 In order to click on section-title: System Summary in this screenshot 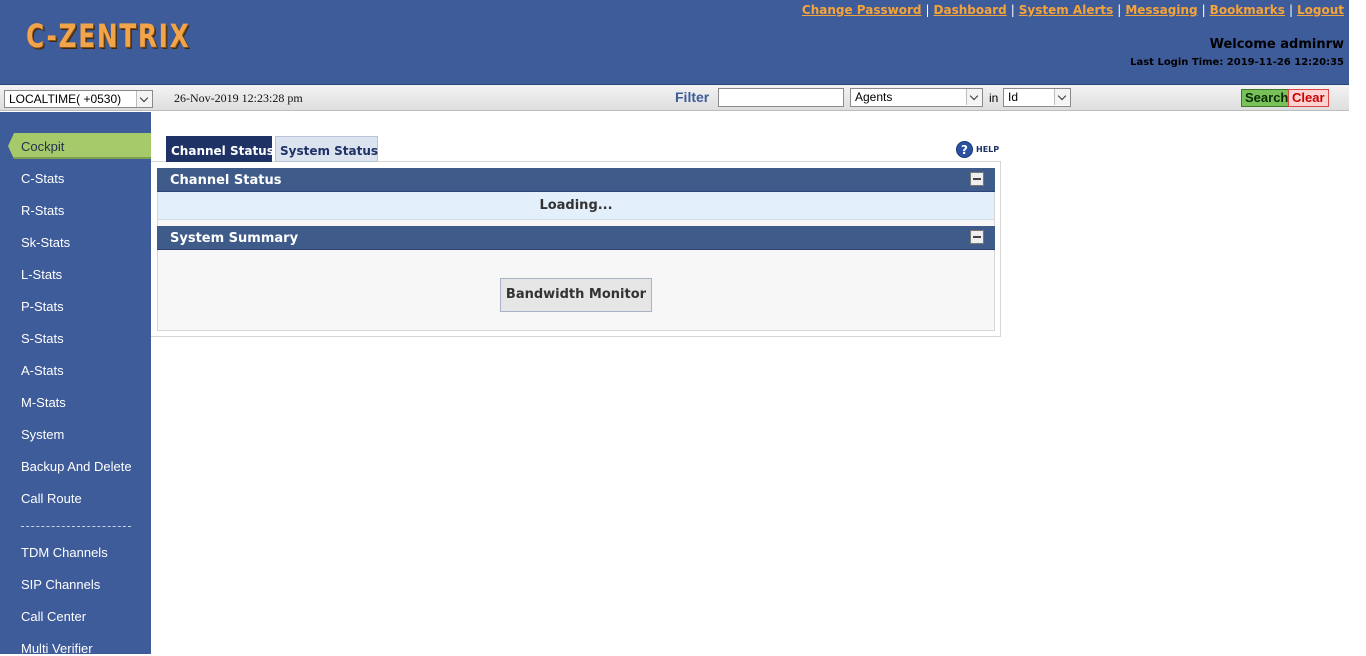, I will do `click(234, 238)`.